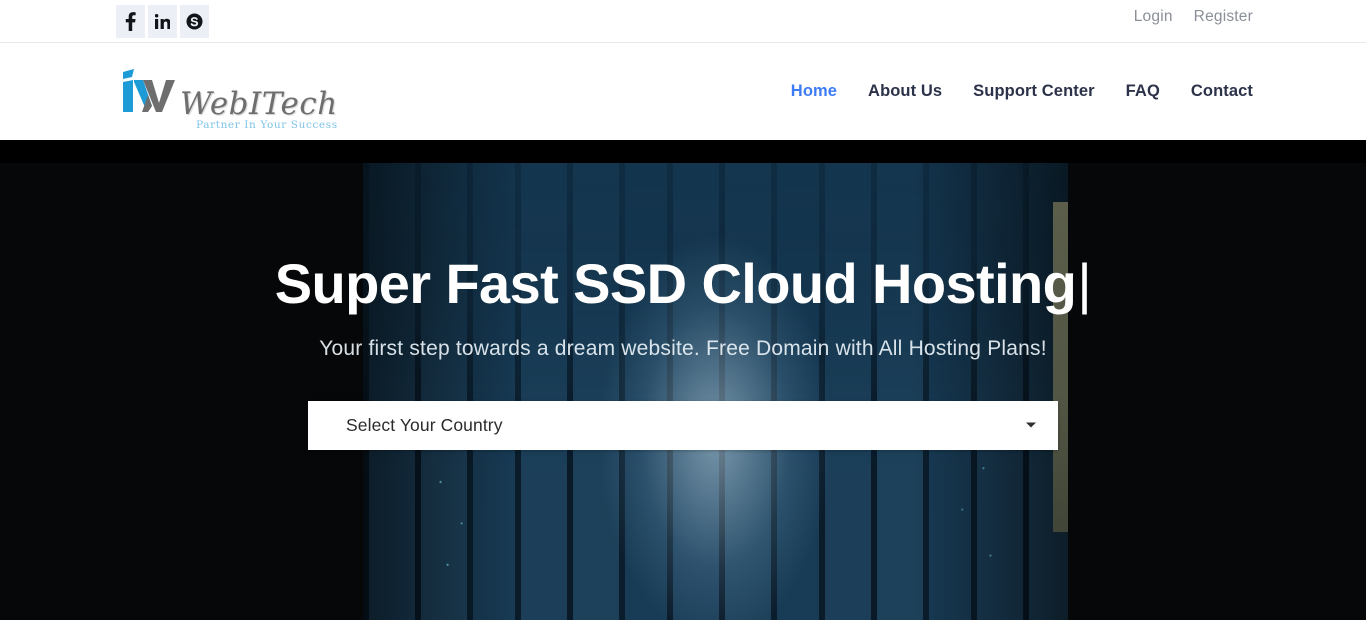 Image resolution: width=1366 pixels, height=620 pixels. Describe the element at coordinates (1223, 17) in the screenshot. I see `register-link: Register` at that location.